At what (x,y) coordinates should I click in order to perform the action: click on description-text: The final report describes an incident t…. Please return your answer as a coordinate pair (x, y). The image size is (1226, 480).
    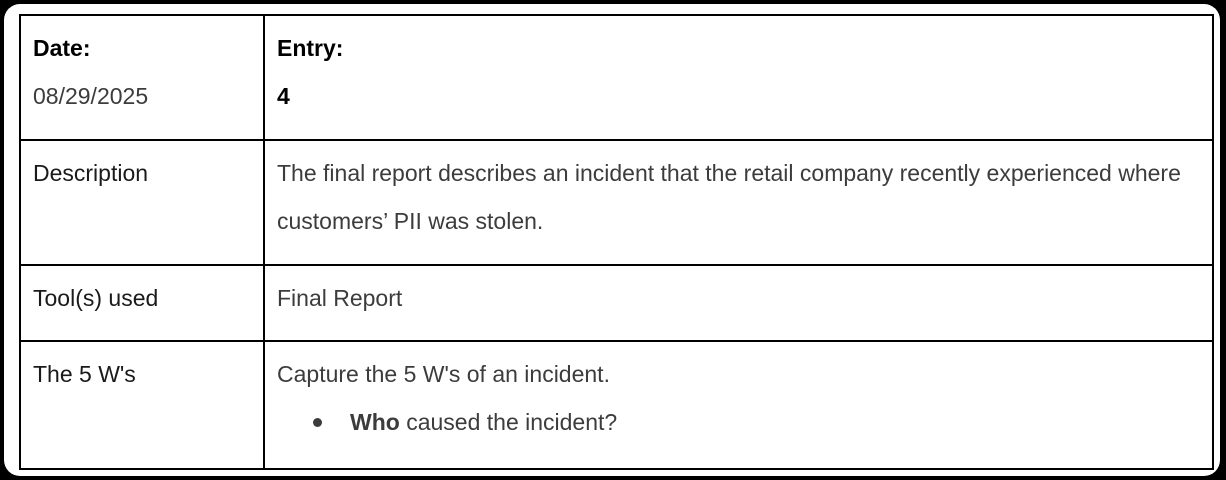
    Looking at the image, I should click on (729, 197).